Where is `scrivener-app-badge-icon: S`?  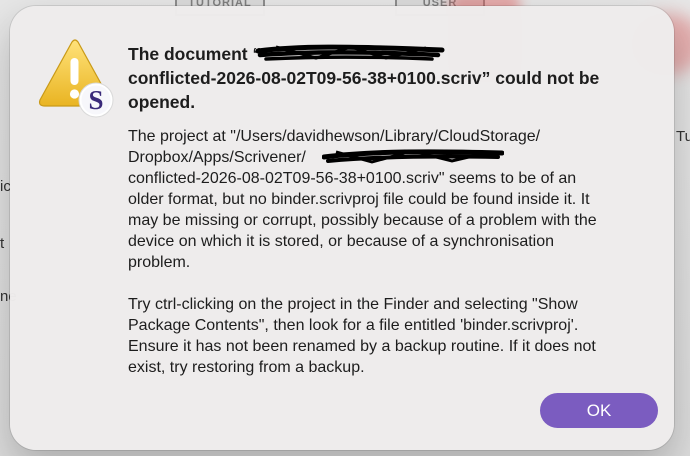 scrivener-app-badge-icon: S is located at coordinates (96, 100).